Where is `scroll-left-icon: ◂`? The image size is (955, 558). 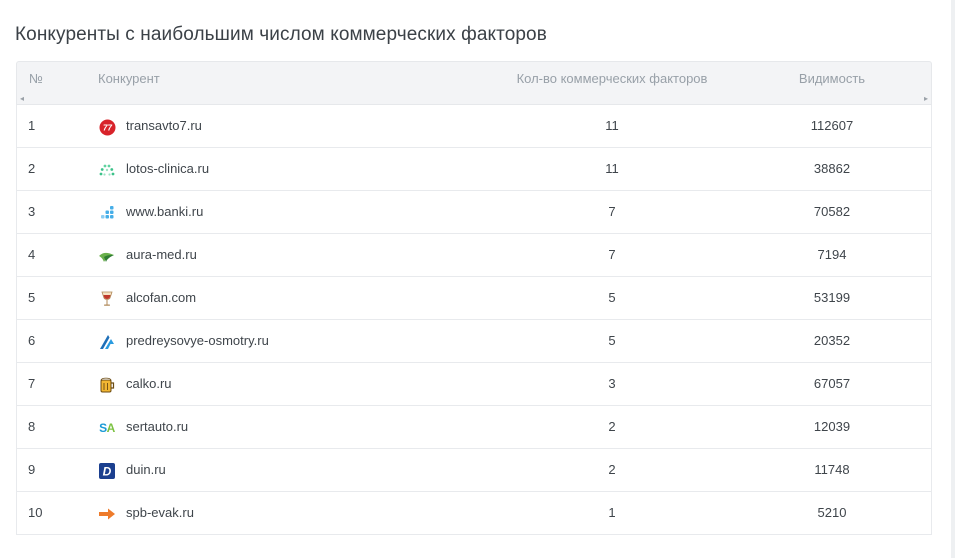
scroll-left-icon: ◂ is located at coordinates (22, 99).